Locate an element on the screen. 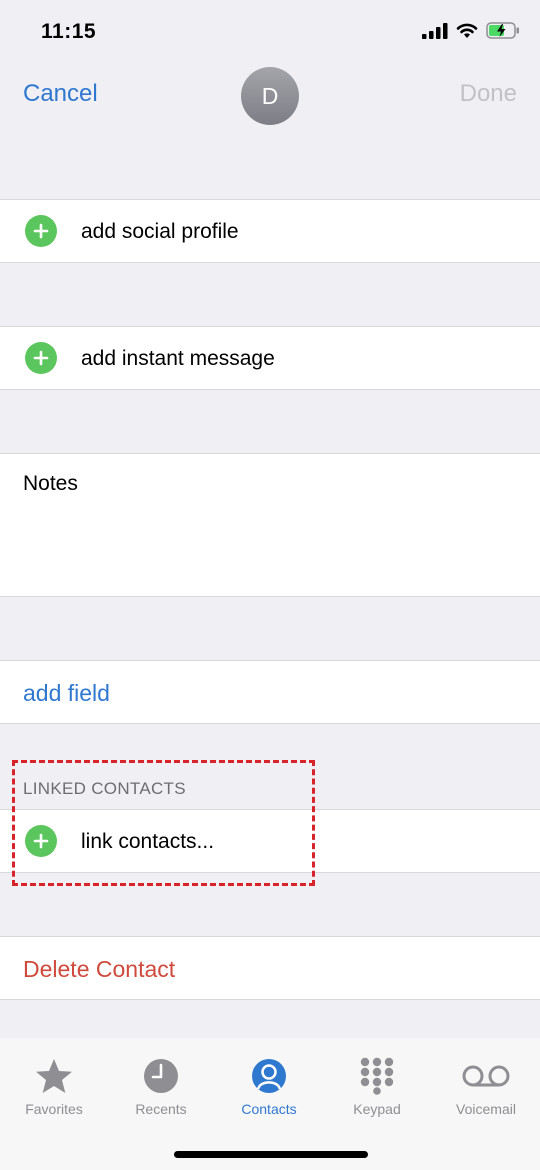  add-social-profile-label: add social profile is located at coordinates (160, 231).